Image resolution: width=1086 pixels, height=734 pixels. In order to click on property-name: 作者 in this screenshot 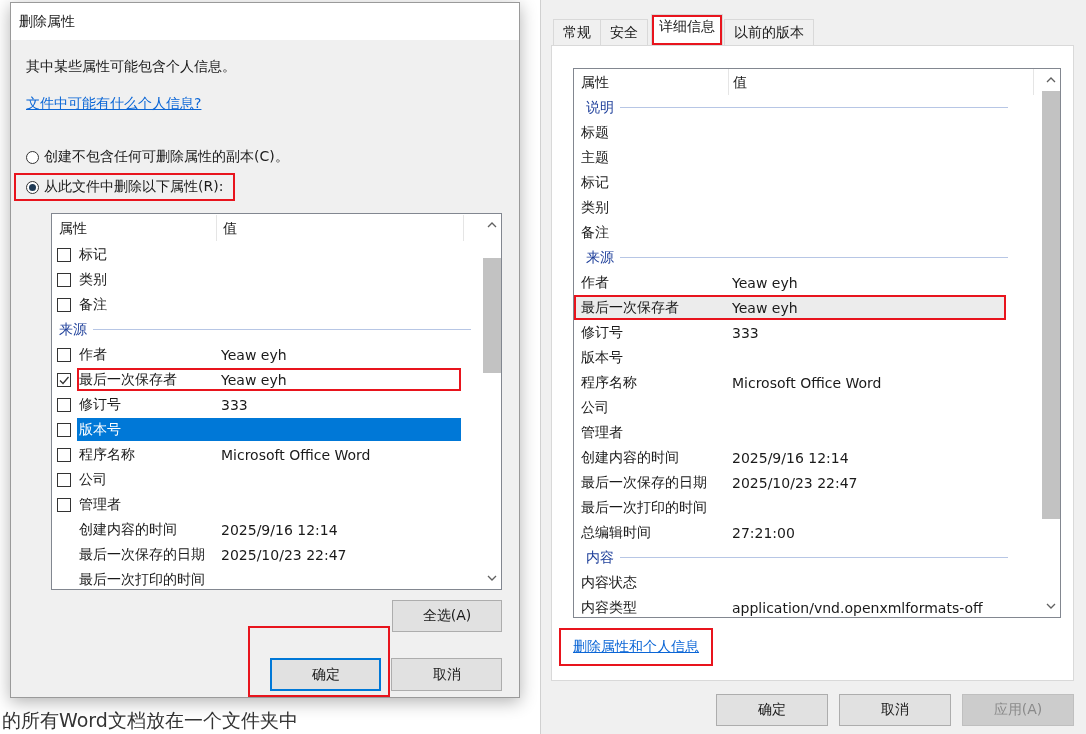, I will do `click(595, 282)`.